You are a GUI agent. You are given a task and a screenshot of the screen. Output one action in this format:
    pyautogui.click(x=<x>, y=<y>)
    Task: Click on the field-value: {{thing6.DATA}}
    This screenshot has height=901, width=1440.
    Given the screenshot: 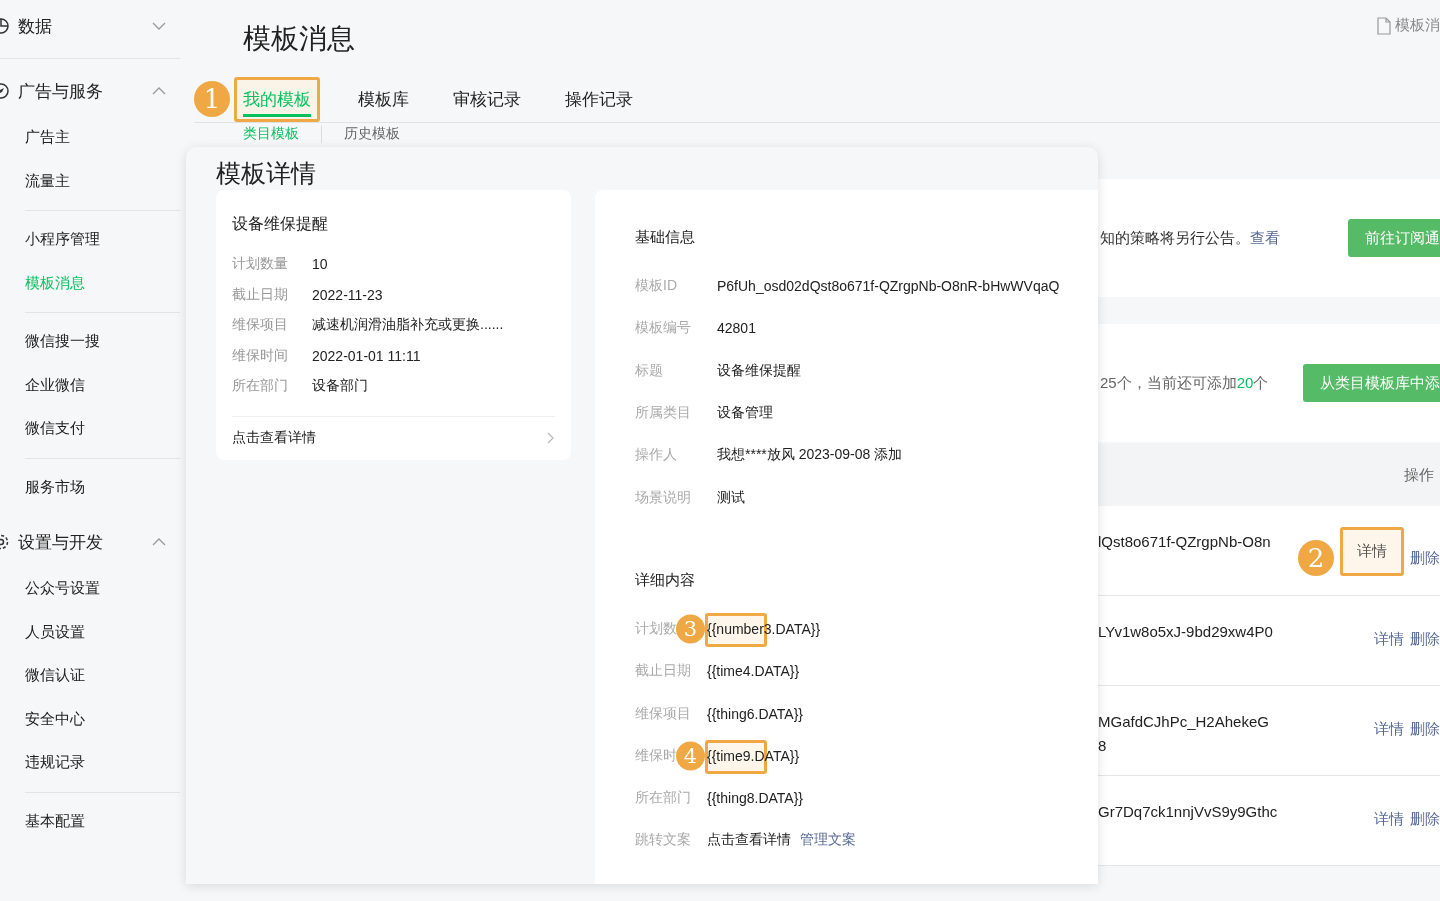 What is the action you would take?
    pyautogui.click(x=755, y=713)
    